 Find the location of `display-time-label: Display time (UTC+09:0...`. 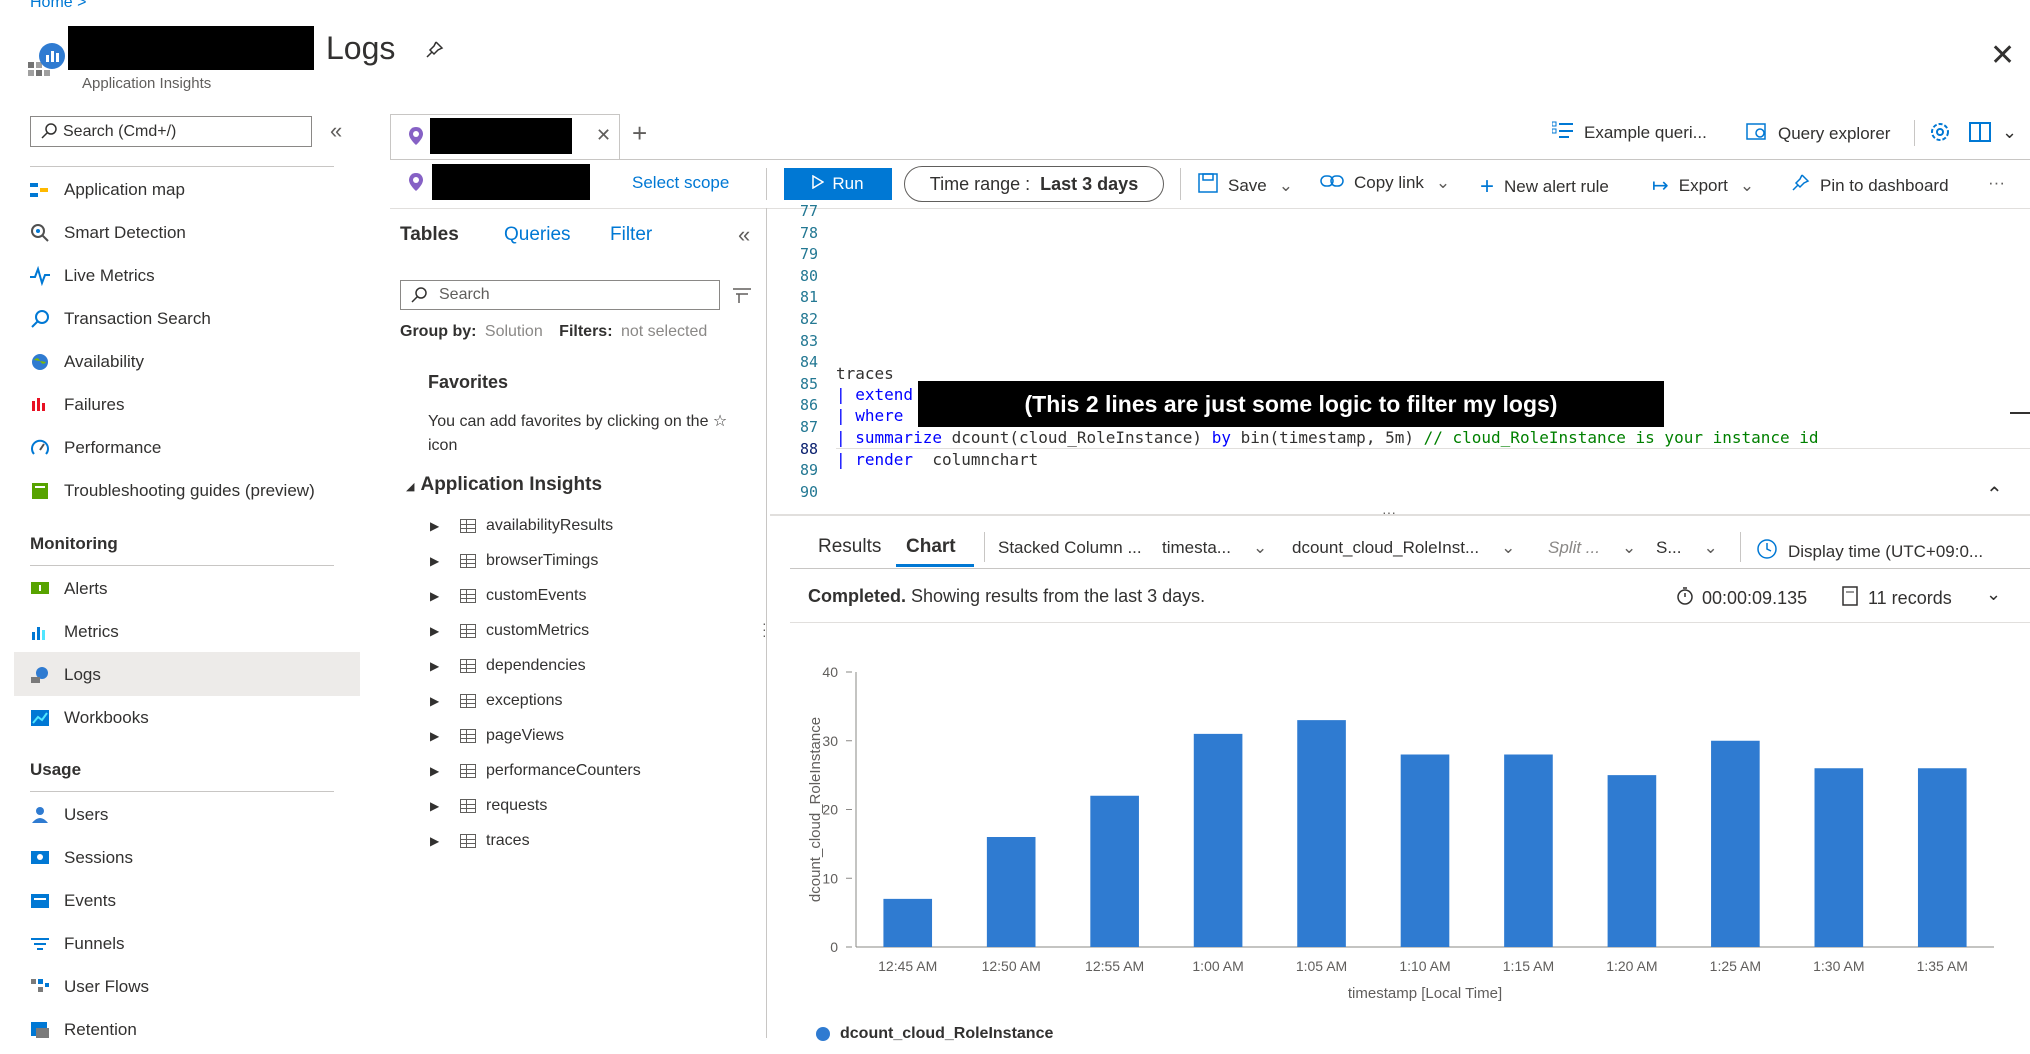

display-time-label: Display time (UTC+09:0... is located at coordinates (1886, 551).